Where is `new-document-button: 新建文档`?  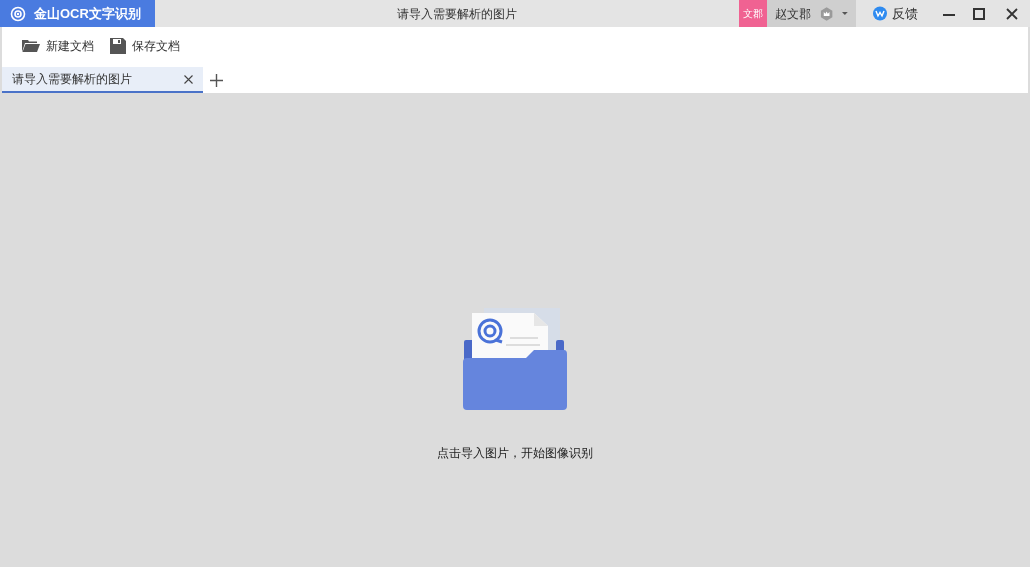 new-document-button: 新建文档 is located at coordinates (58, 46).